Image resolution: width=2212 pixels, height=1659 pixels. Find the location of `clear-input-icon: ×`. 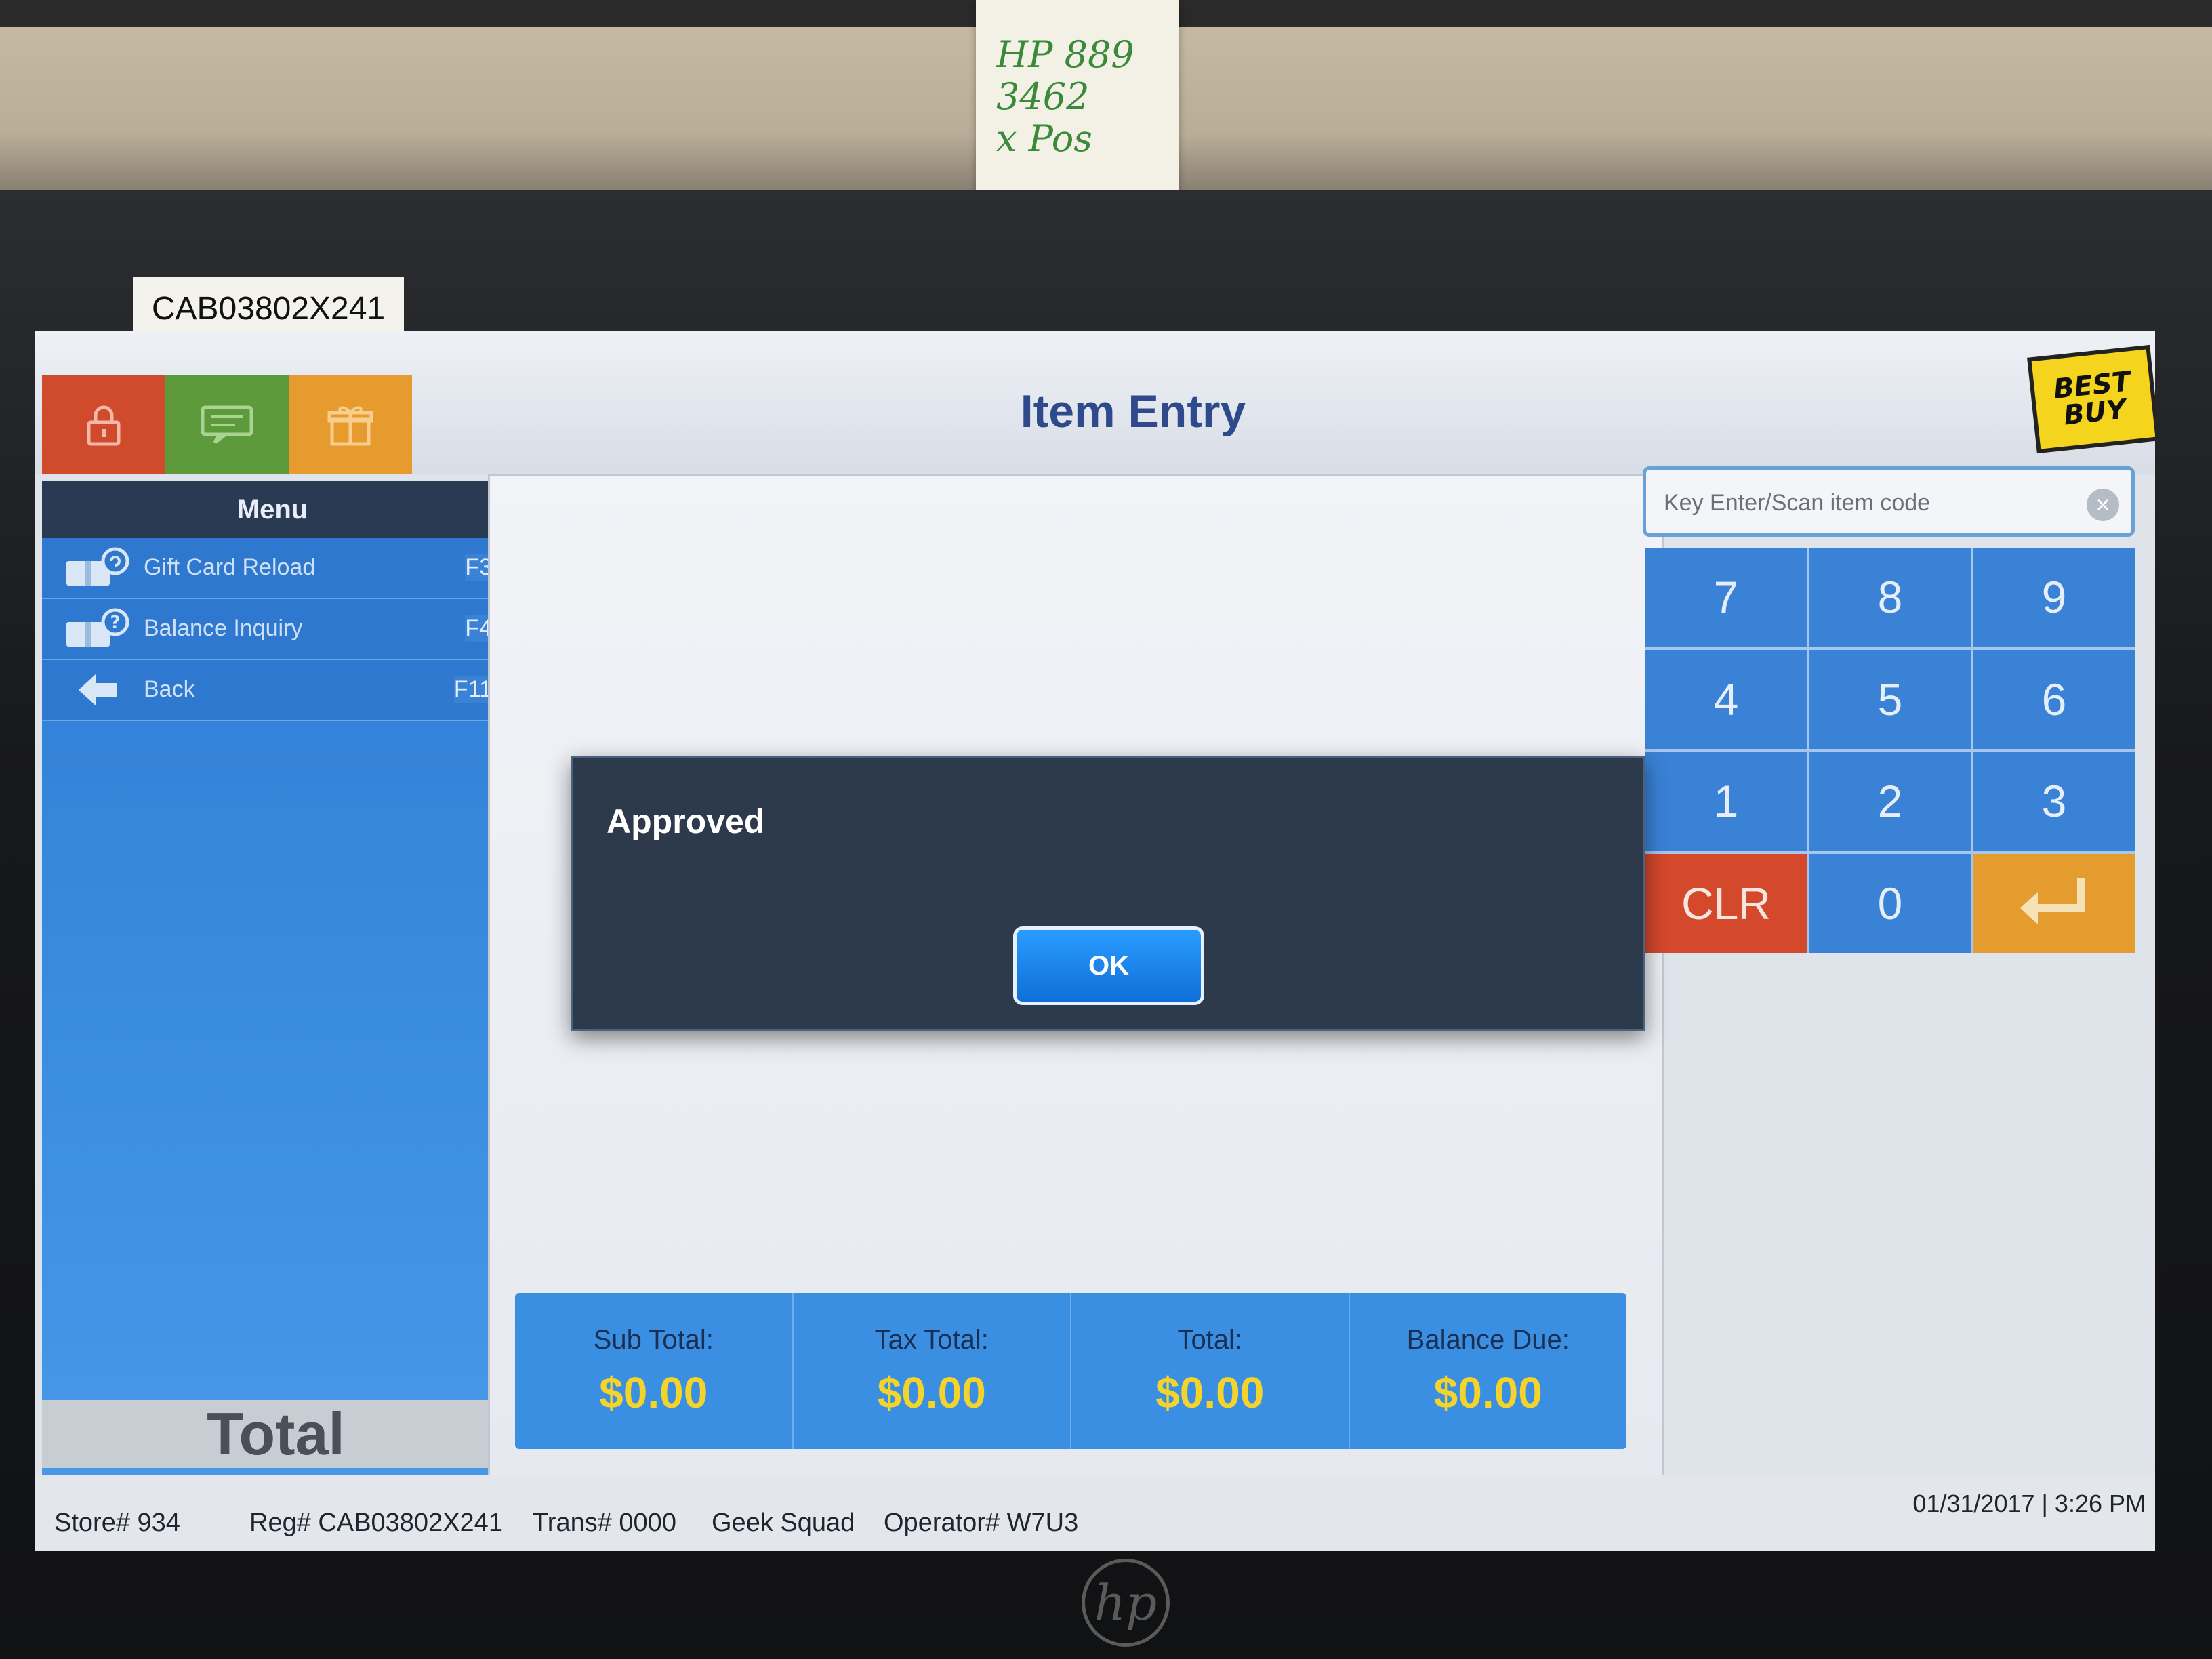

clear-input-icon: × is located at coordinates (2103, 505).